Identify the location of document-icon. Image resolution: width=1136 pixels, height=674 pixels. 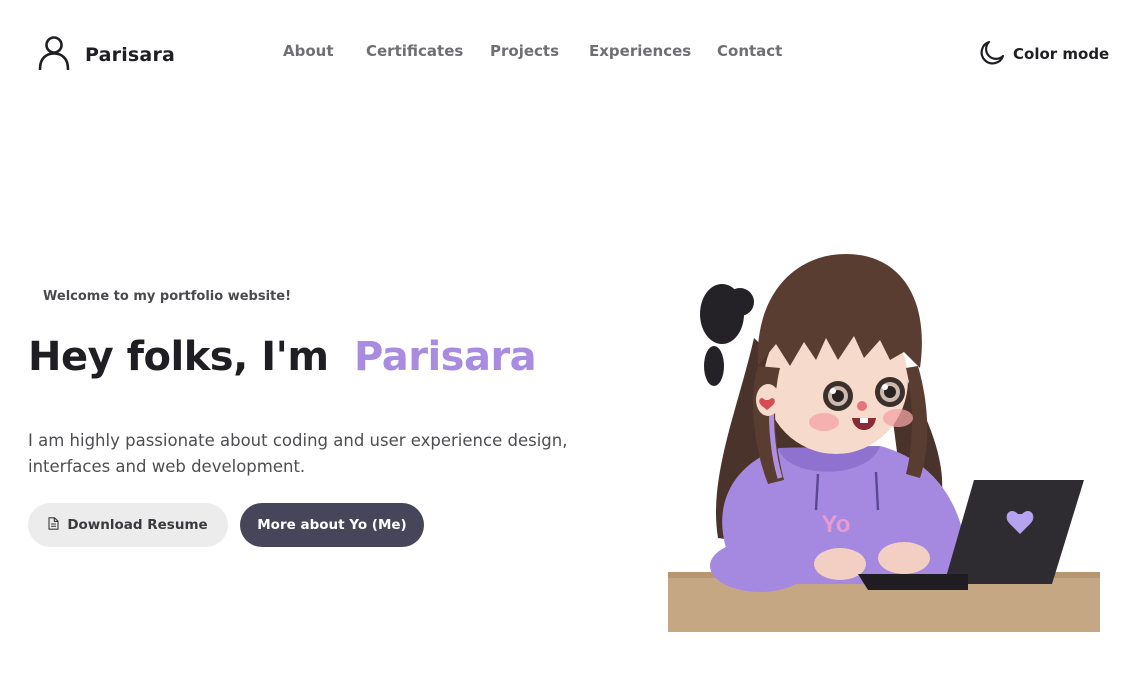
(57, 525).